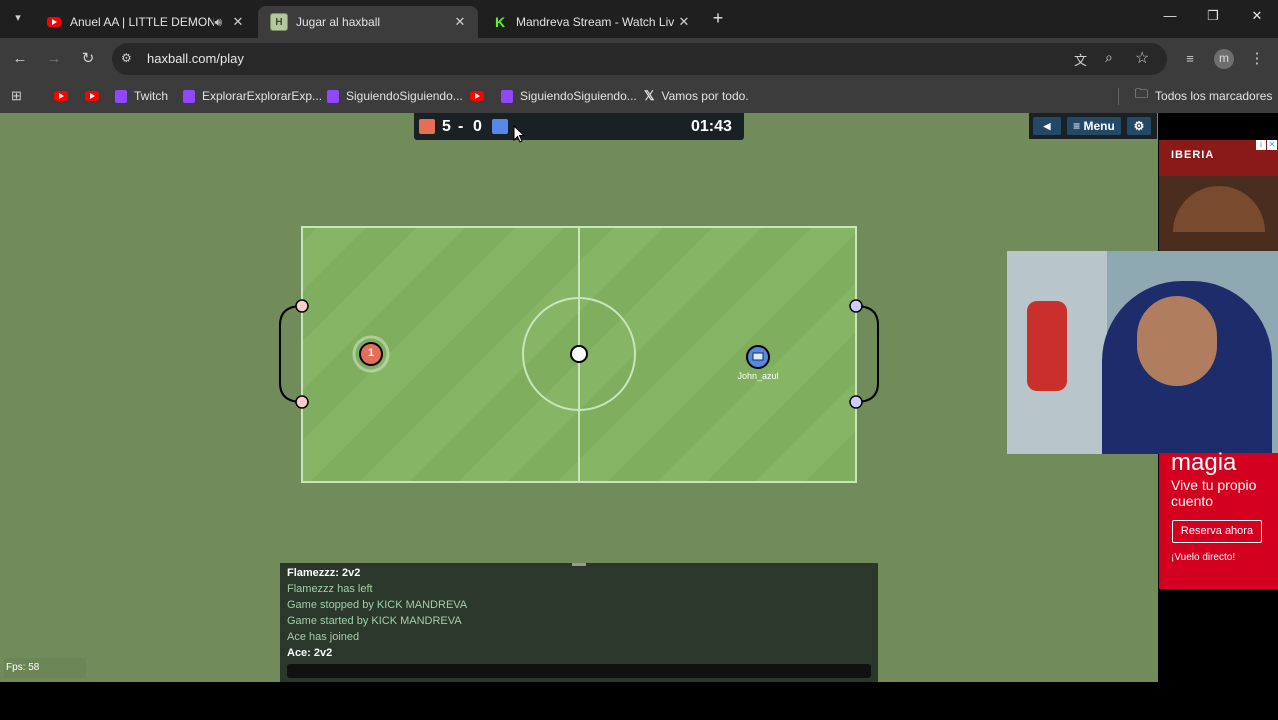  What do you see at coordinates (711, 126) in the screenshot?
I see `game-timer: 01:43` at bounding box center [711, 126].